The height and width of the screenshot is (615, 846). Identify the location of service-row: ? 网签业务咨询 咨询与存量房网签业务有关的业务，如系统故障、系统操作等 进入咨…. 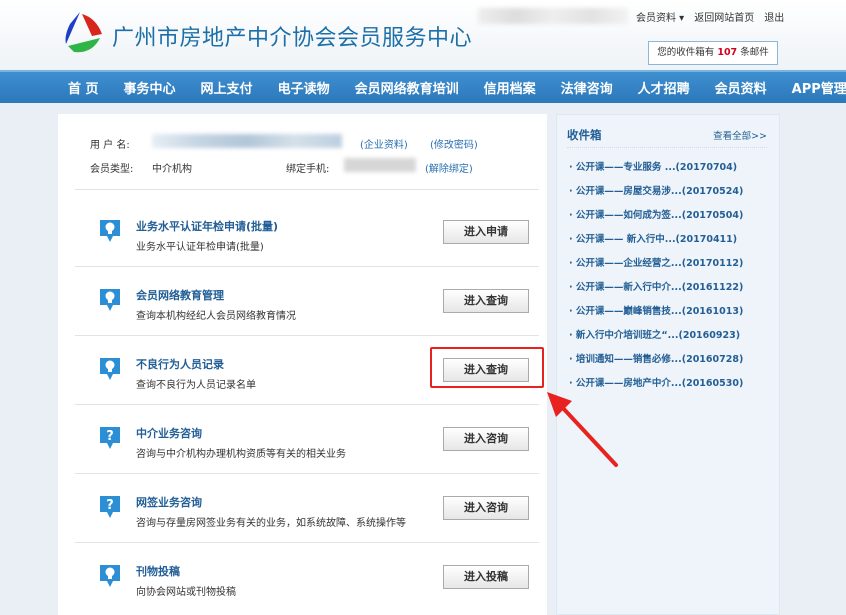
(302, 508).